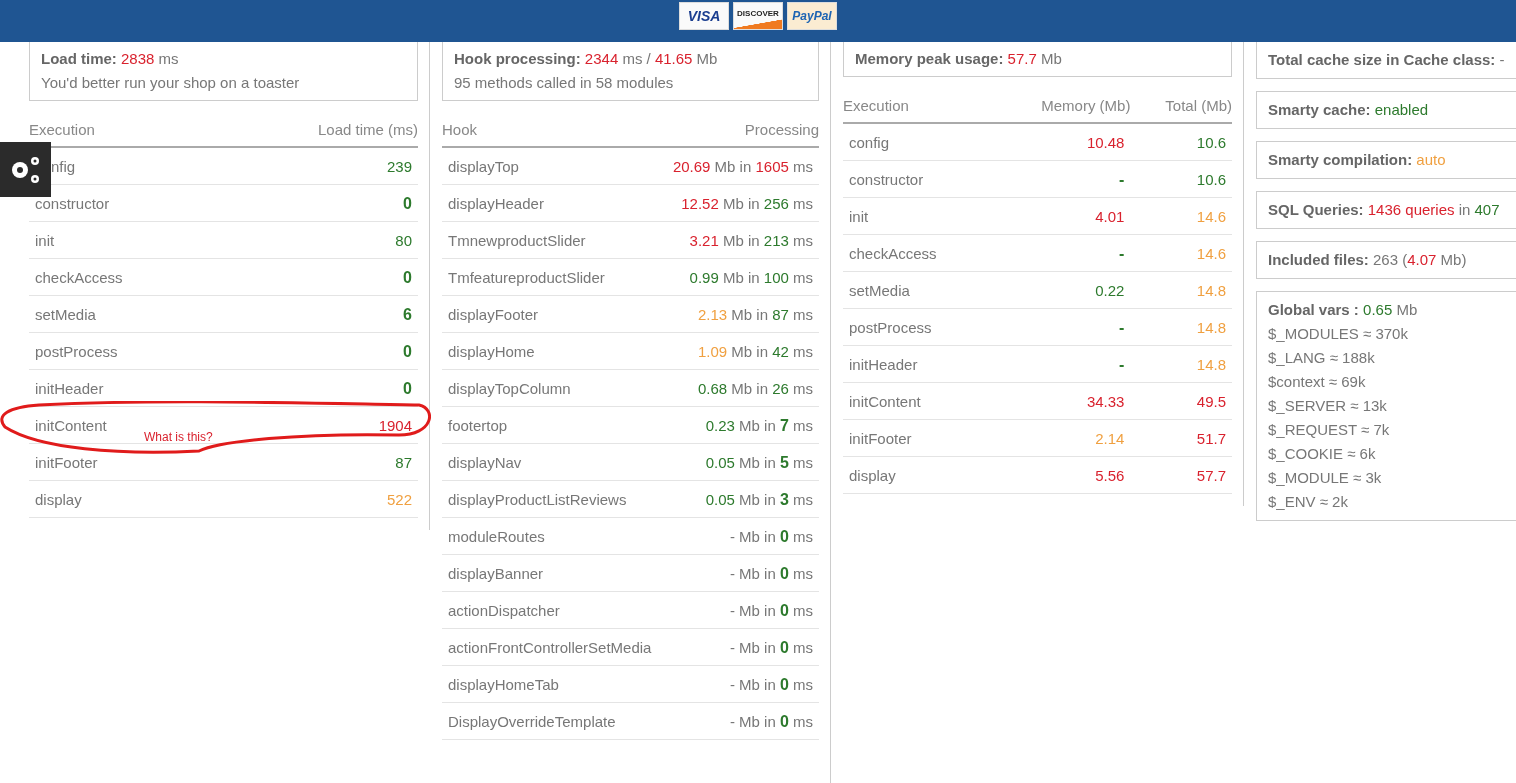 This screenshot has width=1516, height=783. What do you see at coordinates (704, 16) in the screenshot?
I see `payment-card-logo: VISA` at bounding box center [704, 16].